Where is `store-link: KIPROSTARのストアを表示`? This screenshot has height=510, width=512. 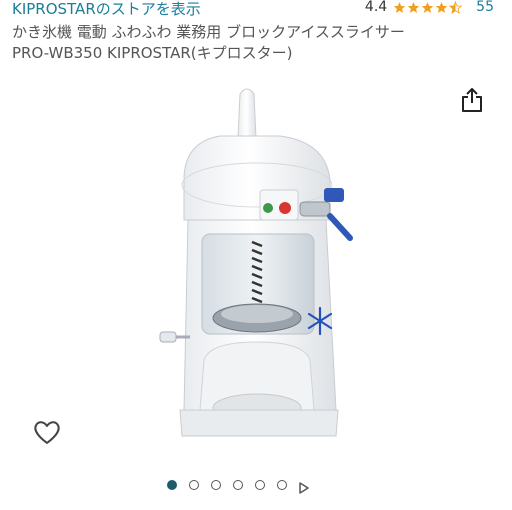 store-link: KIPROSTARのストアを表示 is located at coordinates (106, 9).